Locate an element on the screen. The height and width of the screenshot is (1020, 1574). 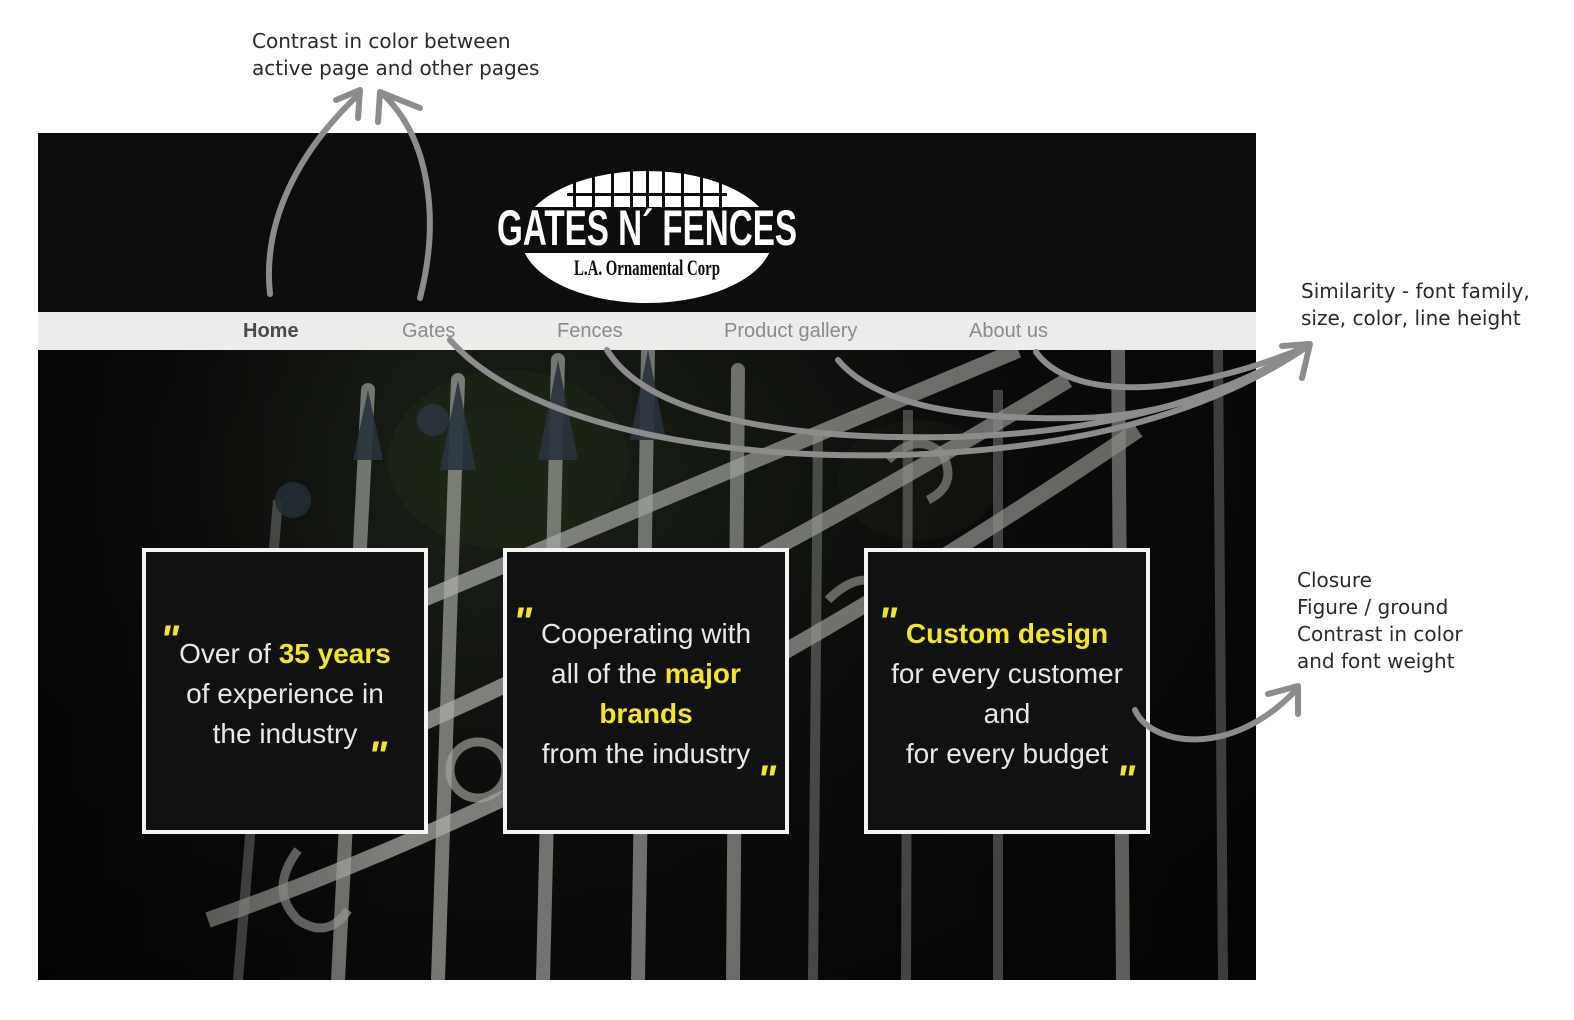
card-line: from the industry is located at coordinates (646, 753).